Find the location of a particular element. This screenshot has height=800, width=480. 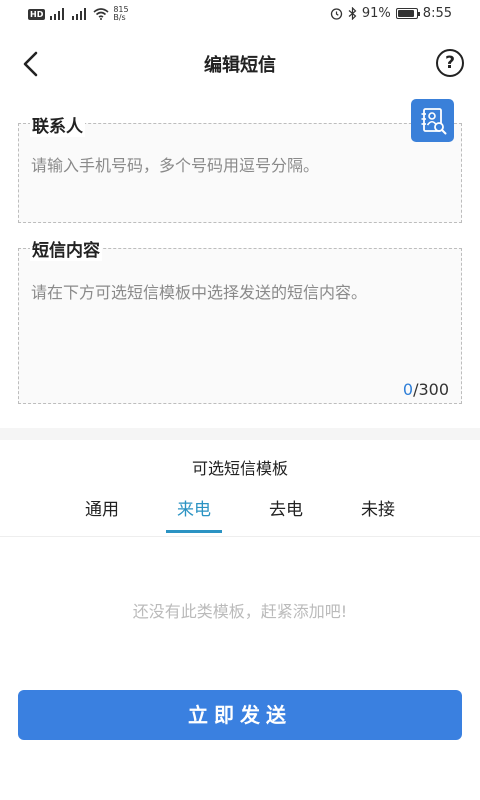

alarm-icon is located at coordinates (336, 14).